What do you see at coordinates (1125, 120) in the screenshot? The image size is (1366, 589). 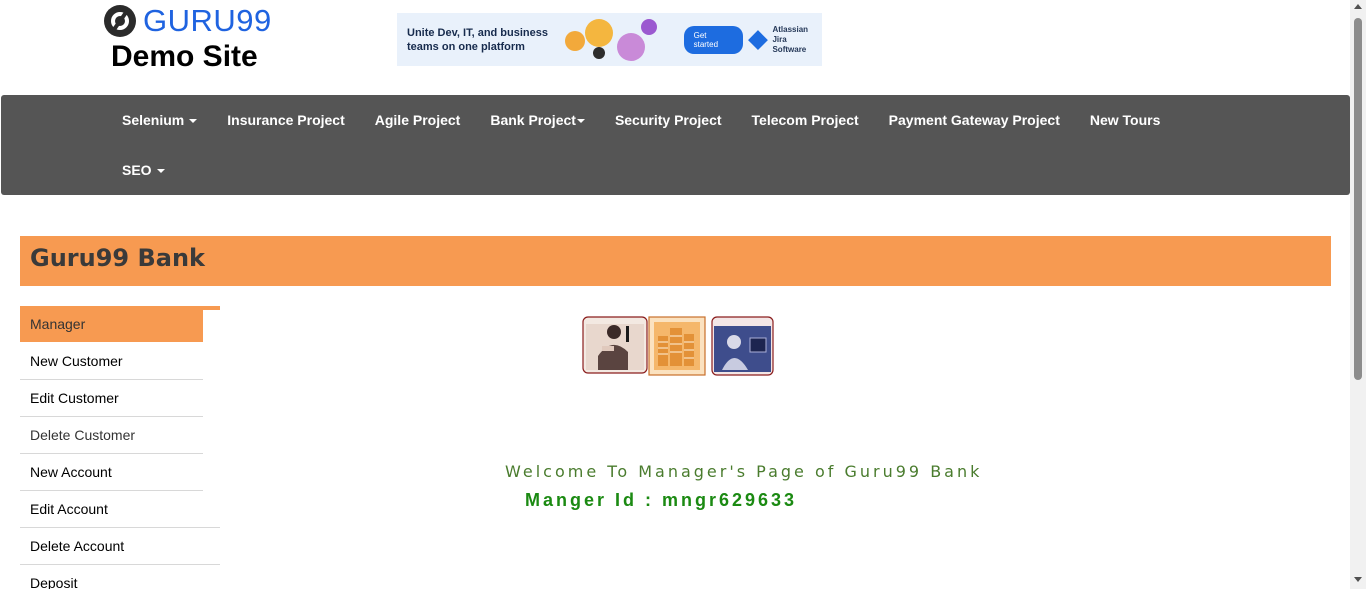 I see `nav-new-tours: New Tours` at bounding box center [1125, 120].